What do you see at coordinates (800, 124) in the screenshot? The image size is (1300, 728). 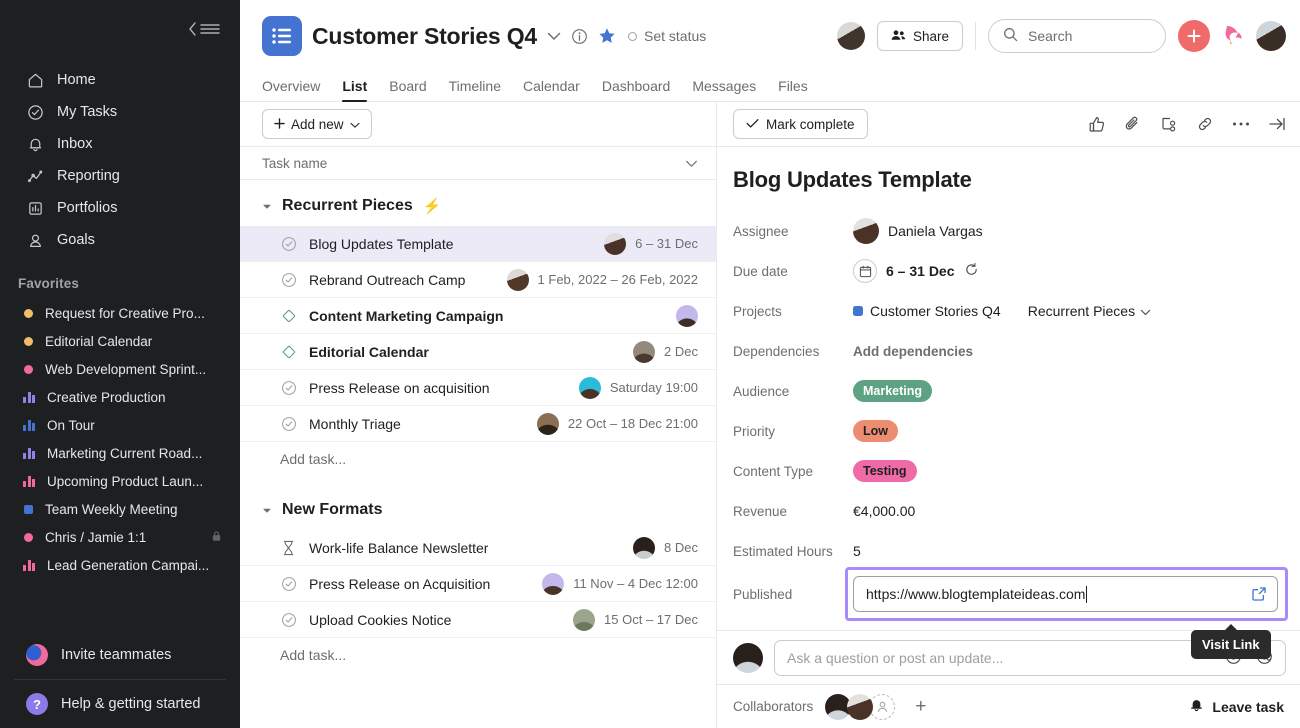 I see `mark-complete-button: Mark complete` at bounding box center [800, 124].